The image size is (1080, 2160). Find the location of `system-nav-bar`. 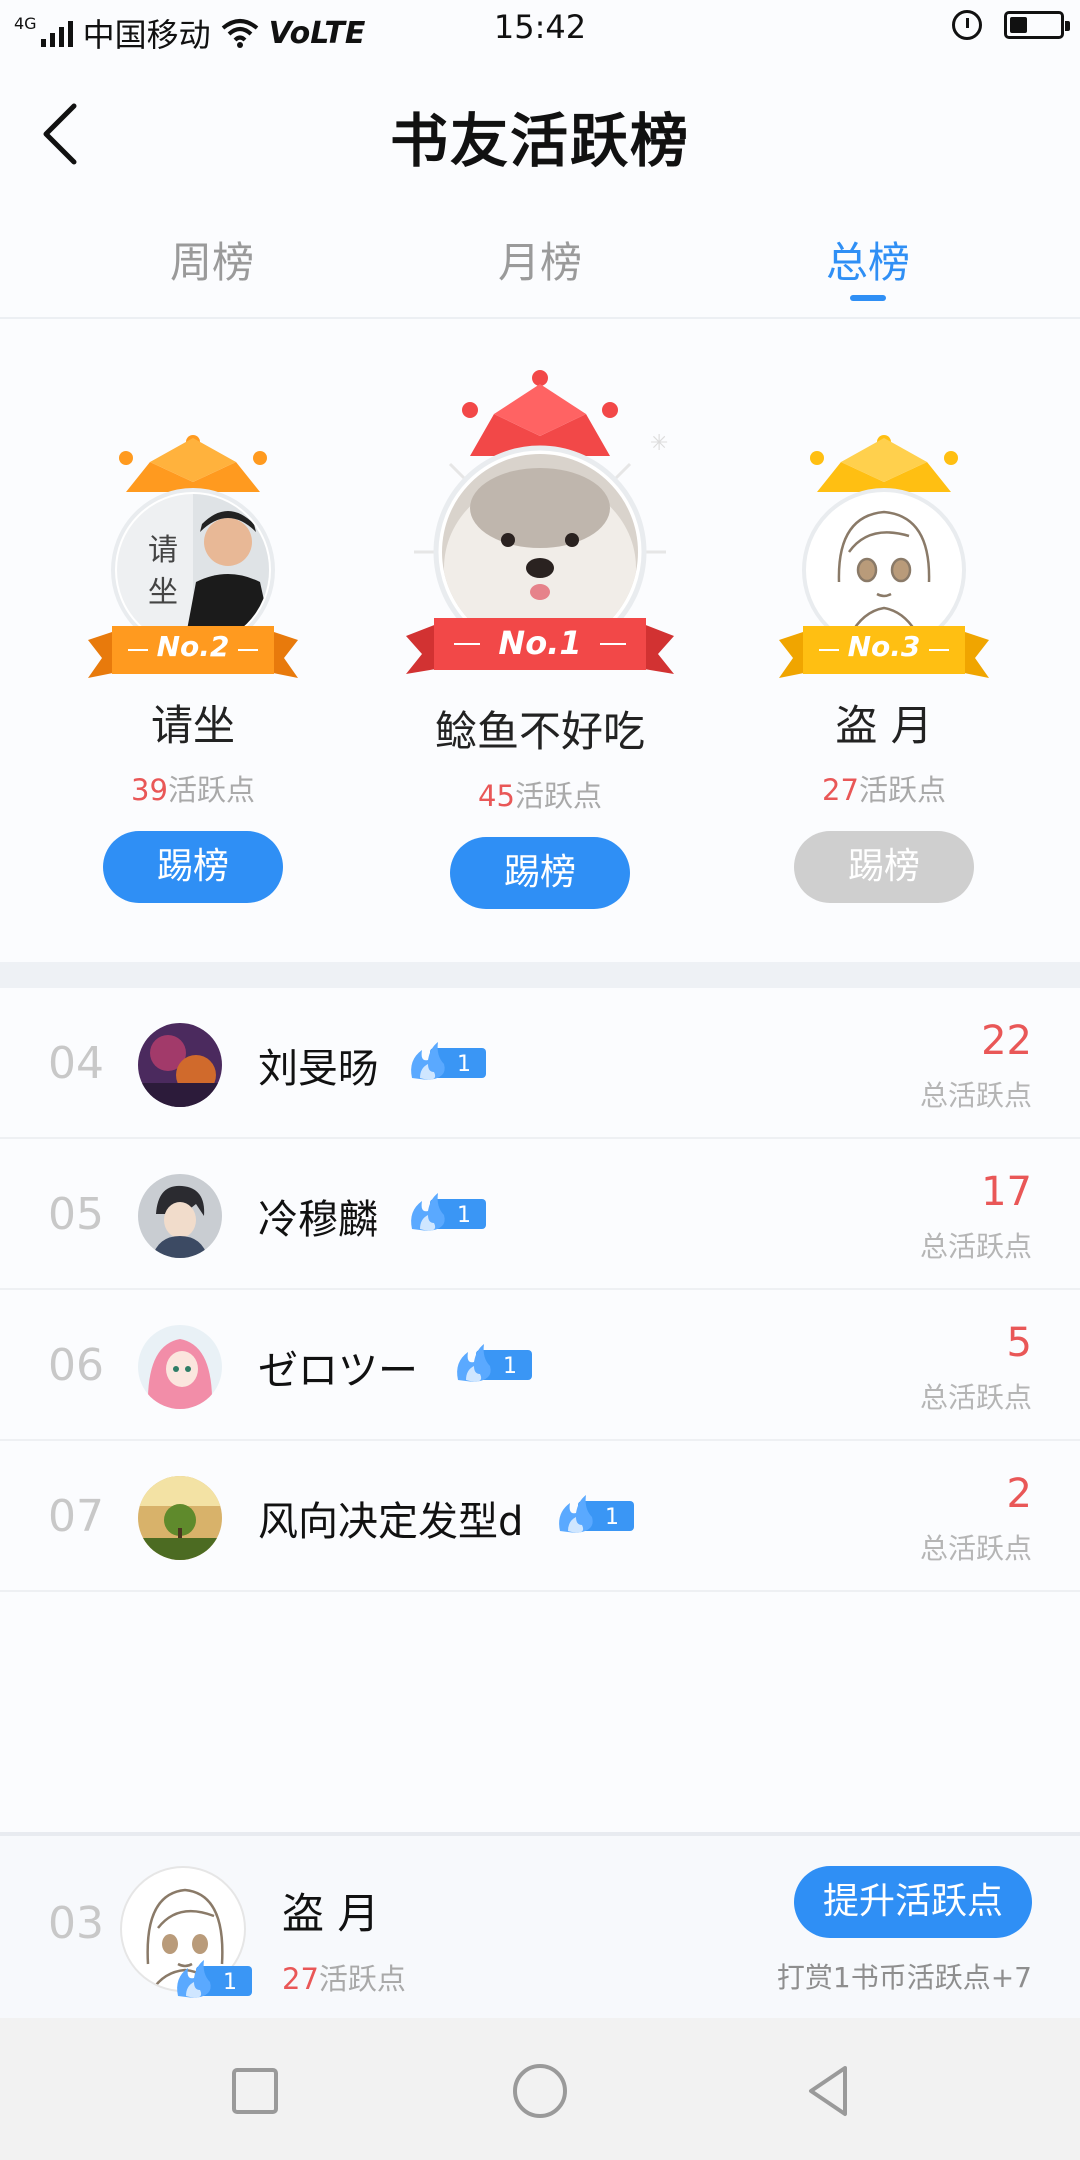

system-nav-bar is located at coordinates (540, 2089).